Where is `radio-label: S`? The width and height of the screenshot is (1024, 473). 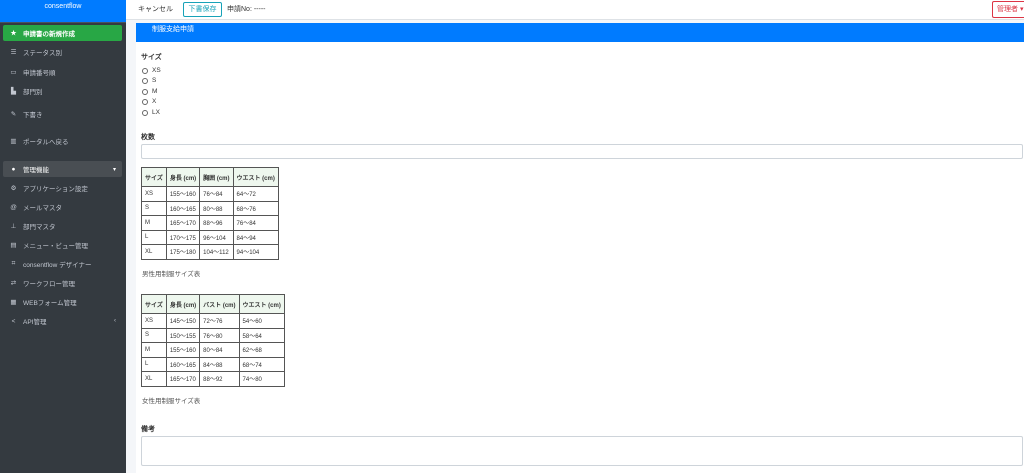
radio-label: S is located at coordinates (154, 80).